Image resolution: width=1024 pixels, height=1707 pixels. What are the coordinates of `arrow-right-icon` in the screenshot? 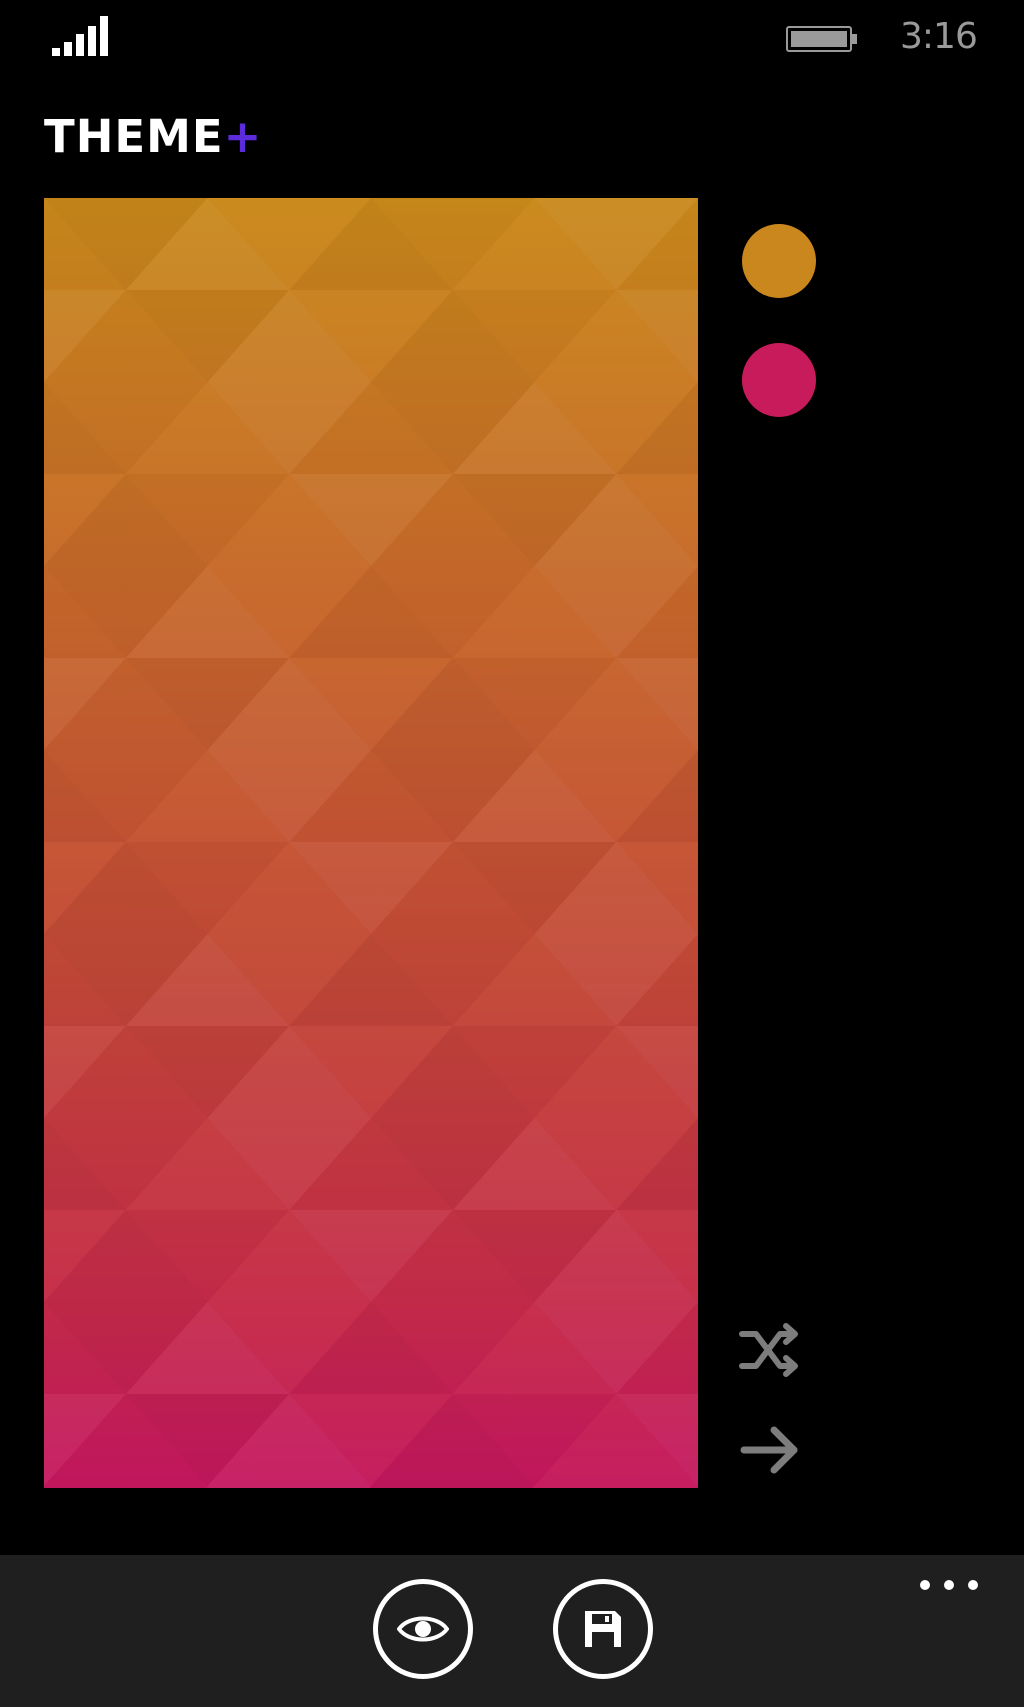 It's located at (770, 1450).